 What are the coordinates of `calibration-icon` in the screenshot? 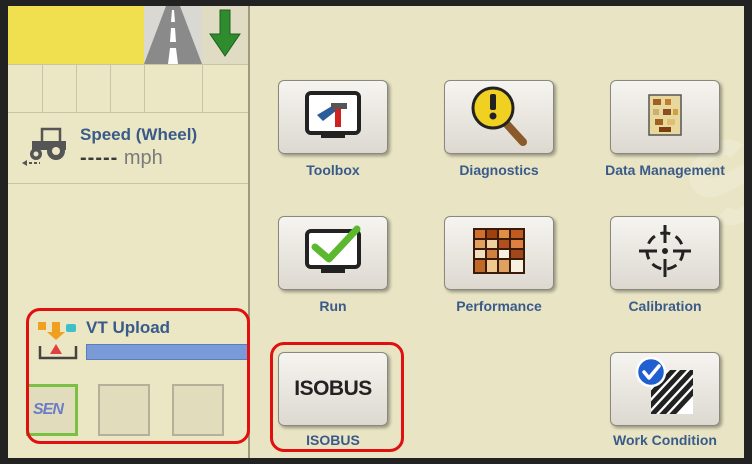 It's located at (665, 253).